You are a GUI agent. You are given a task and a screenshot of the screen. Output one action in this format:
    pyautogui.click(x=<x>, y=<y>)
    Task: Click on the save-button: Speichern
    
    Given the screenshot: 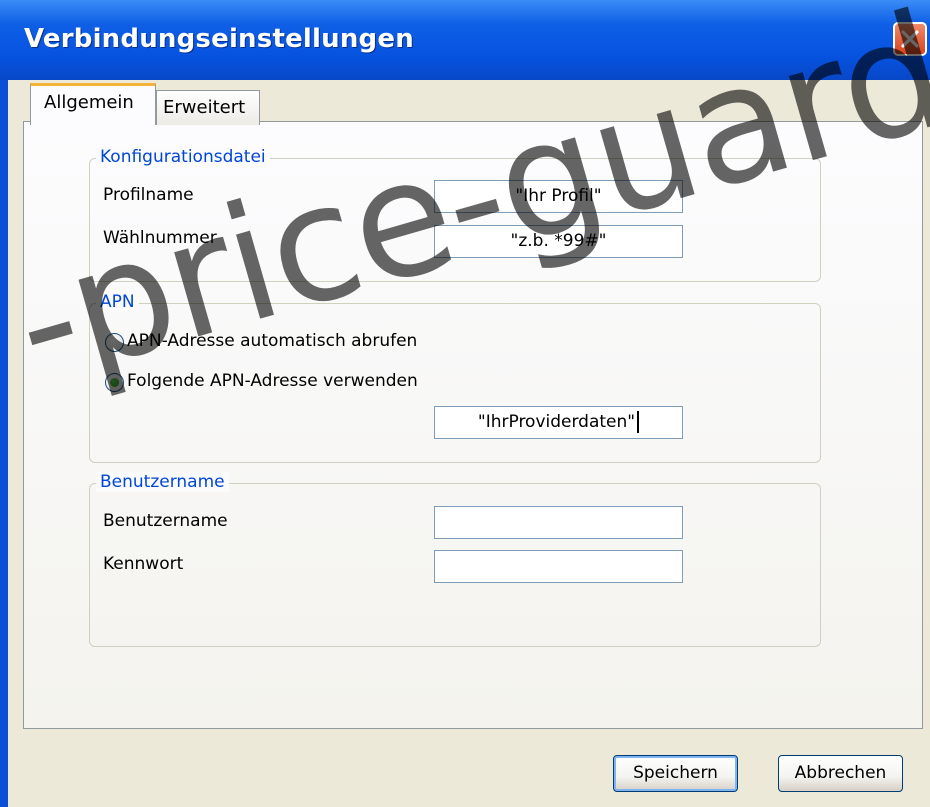 What is the action you would take?
    pyautogui.click(x=675, y=773)
    